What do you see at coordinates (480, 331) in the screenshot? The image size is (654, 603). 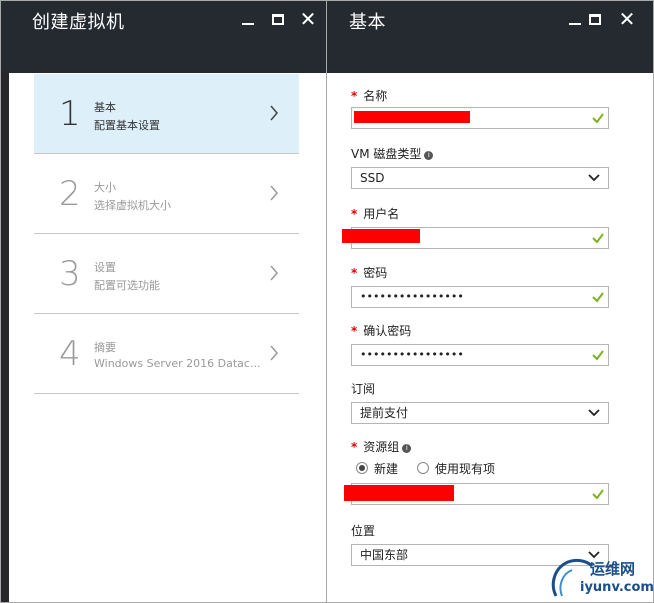 I see `confirm-password-label: * 确认密码` at bounding box center [480, 331].